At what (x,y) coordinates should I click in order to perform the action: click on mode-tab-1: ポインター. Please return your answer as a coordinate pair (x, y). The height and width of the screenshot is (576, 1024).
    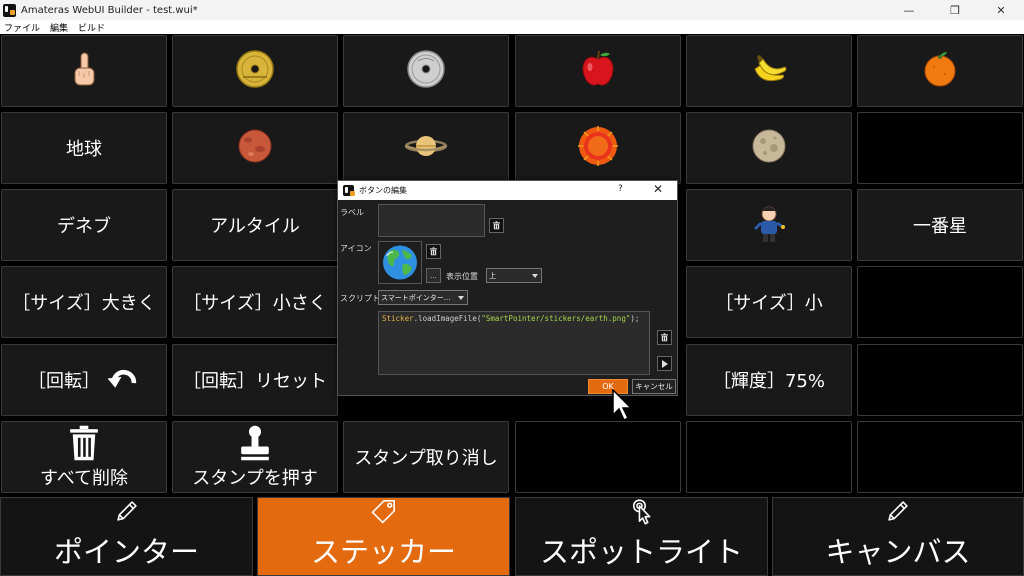
    Looking at the image, I should click on (126, 536).